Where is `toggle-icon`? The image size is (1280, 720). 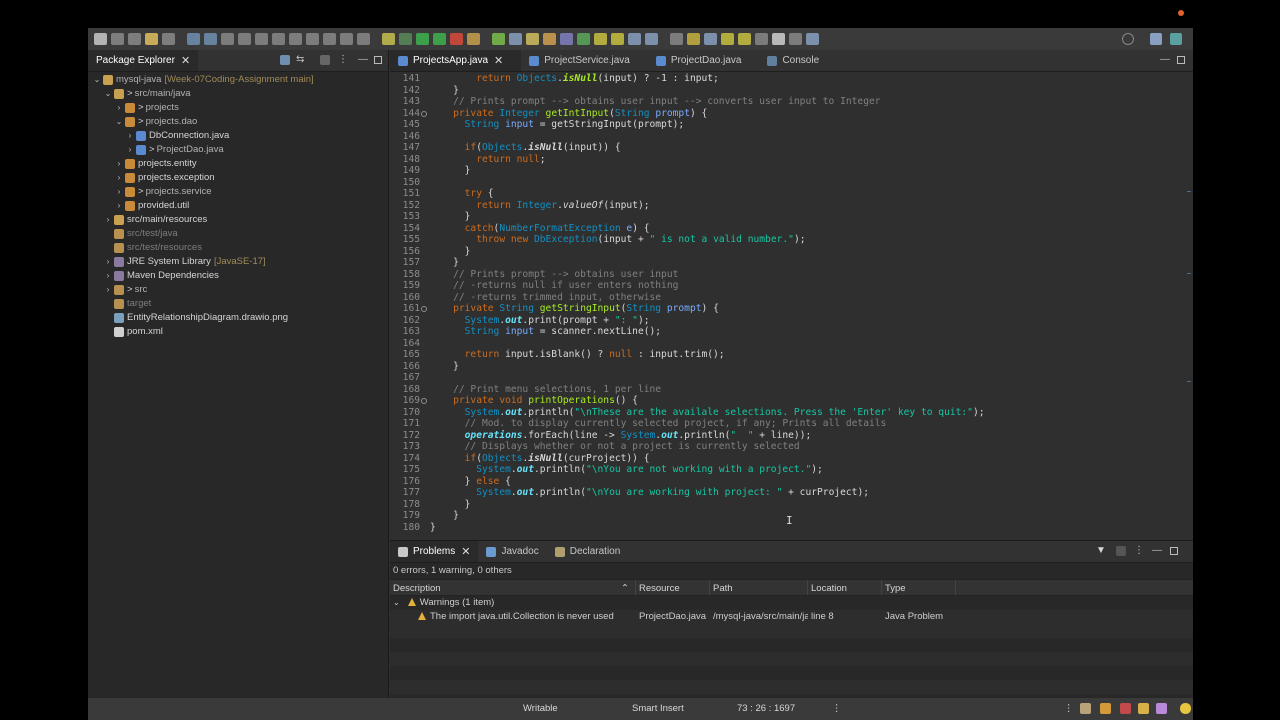
toggle-icon is located at coordinates (193, 39).